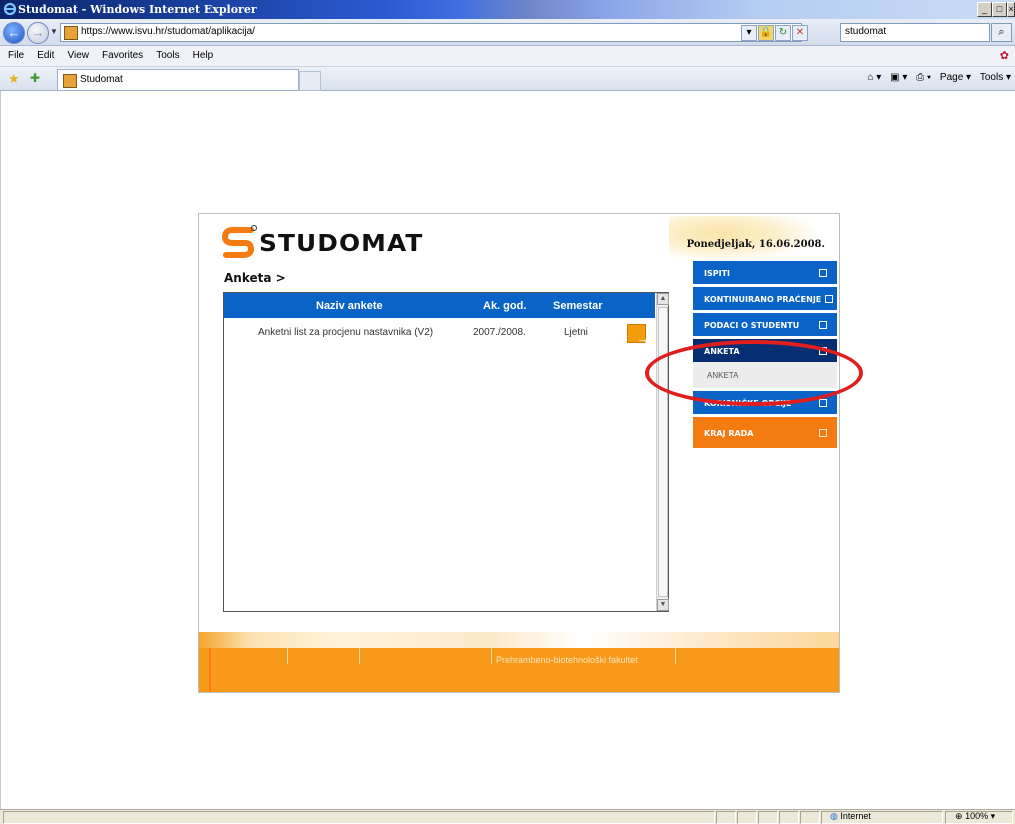  Describe the element at coordinates (643, 338) in the screenshot. I see `arrow-right-icon: →` at that location.